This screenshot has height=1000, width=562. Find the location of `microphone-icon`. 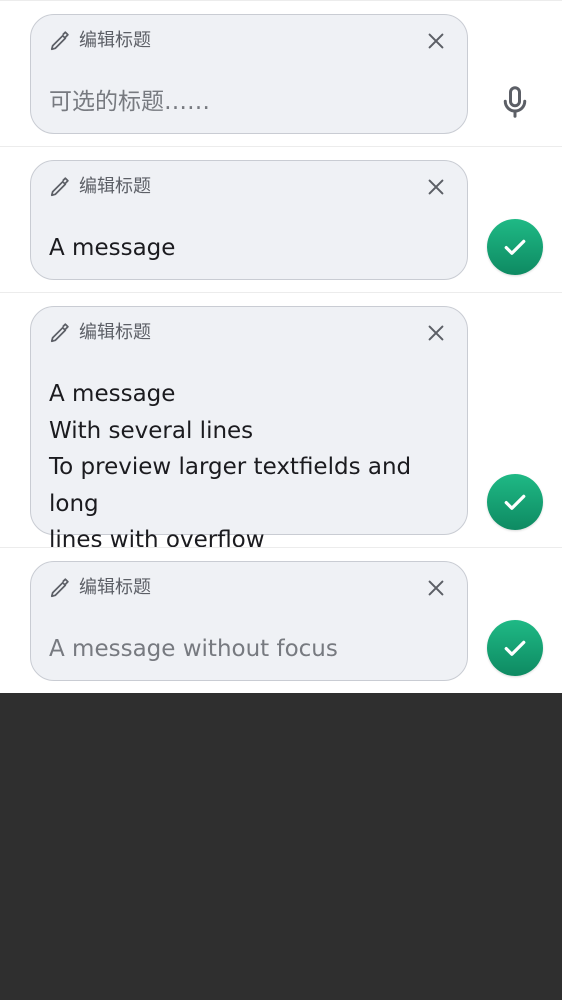

microphone-icon is located at coordinates (515, 102).